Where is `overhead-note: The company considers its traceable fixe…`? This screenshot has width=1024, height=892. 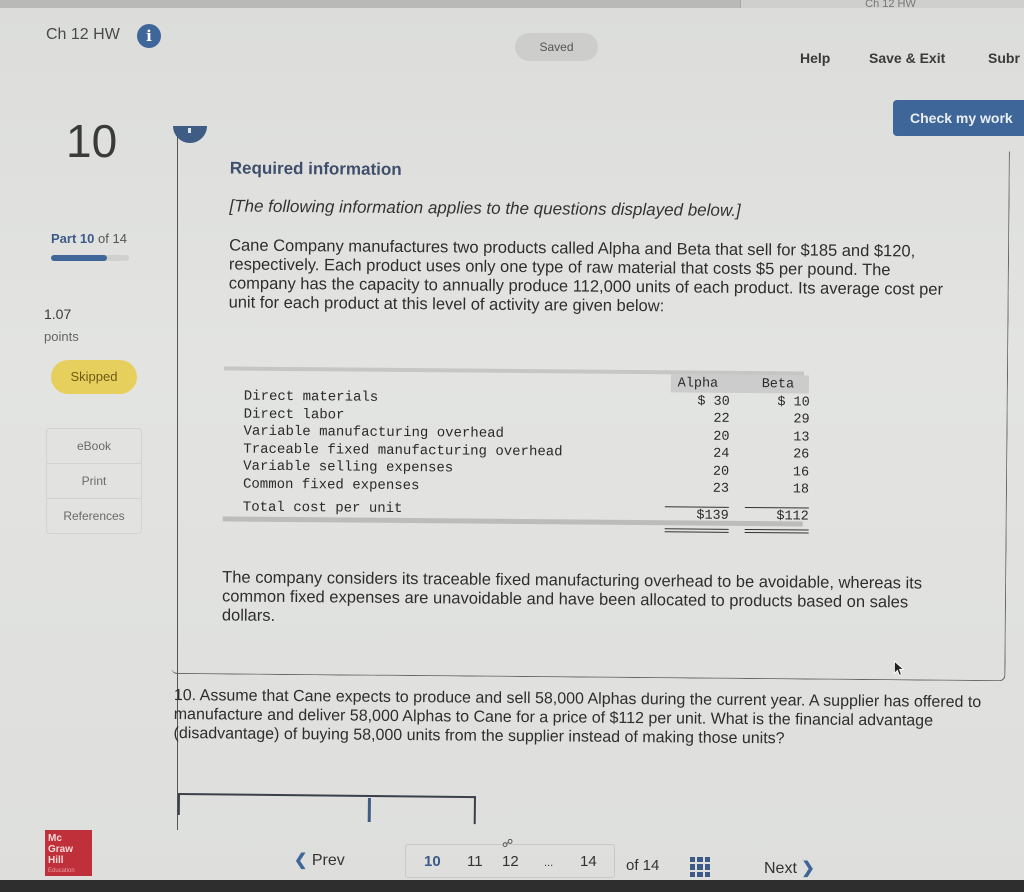
overhead-note: The company considers its traceable fixe… is located at coordinates (572, 596).